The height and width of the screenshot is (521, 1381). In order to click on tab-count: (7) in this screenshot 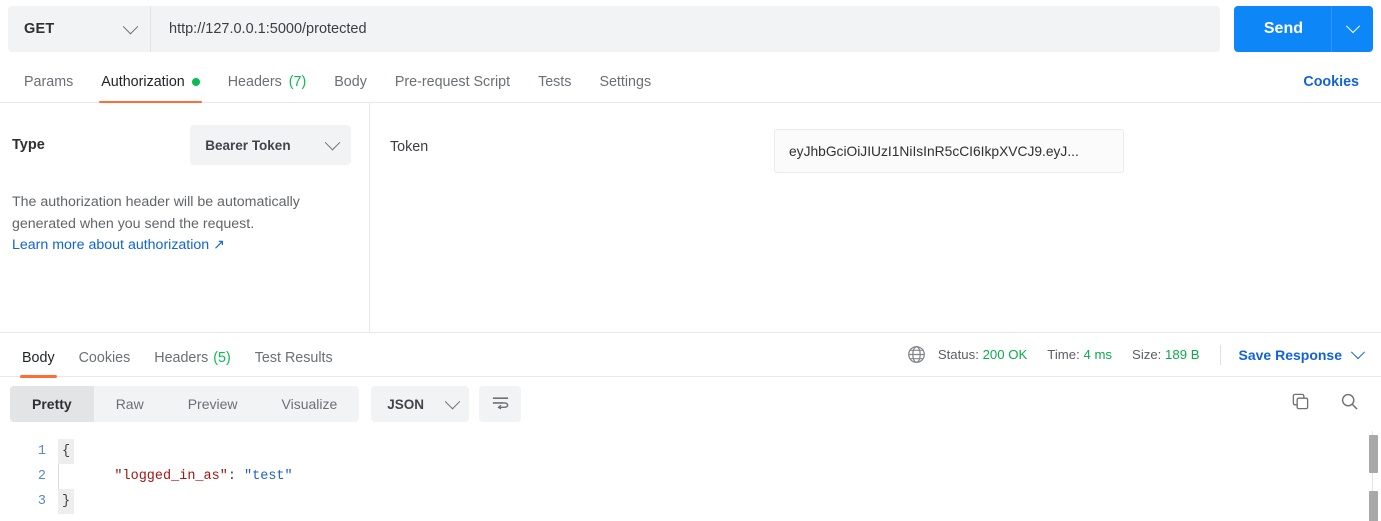, I will do `click(297, 82)`.